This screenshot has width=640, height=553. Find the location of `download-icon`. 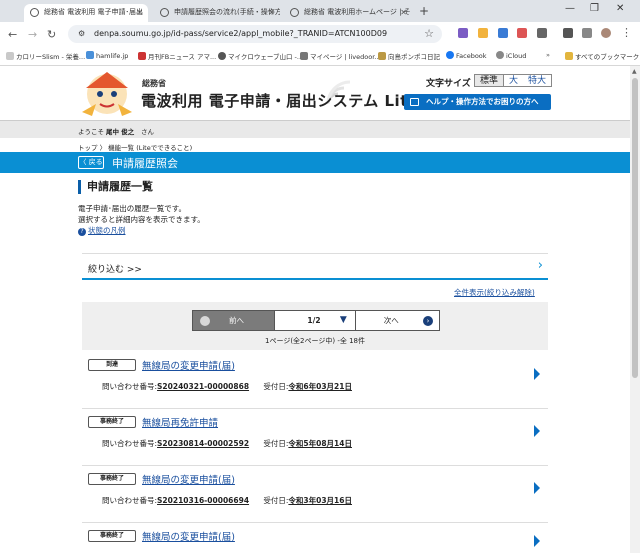

download-icon is located at coordinates (568, 33).